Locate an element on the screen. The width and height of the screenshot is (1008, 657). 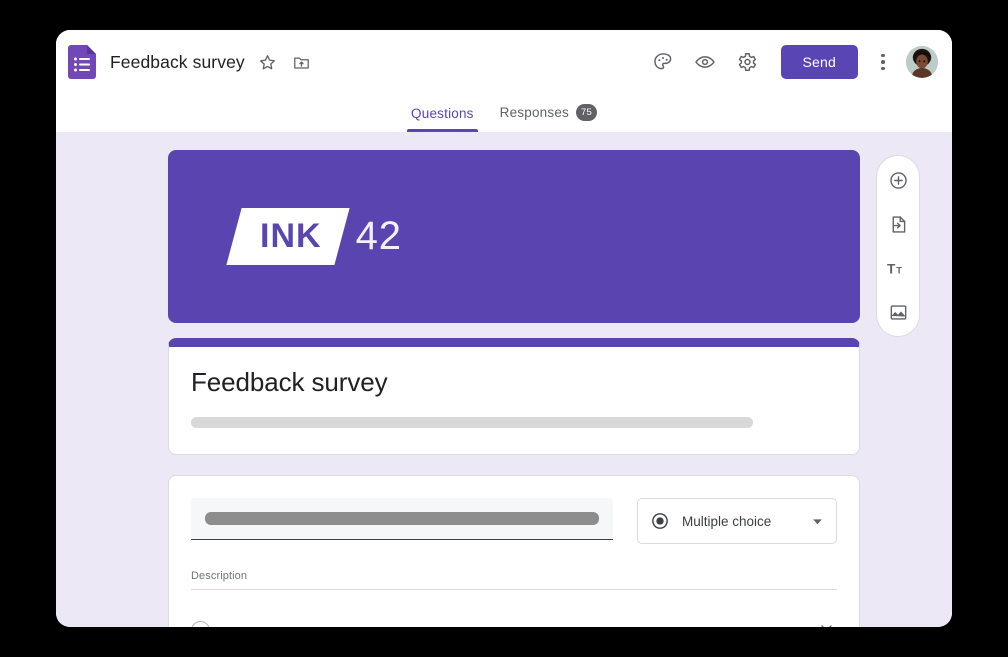
question-type-select: Multiple choice is located at coordinates (737, 521).